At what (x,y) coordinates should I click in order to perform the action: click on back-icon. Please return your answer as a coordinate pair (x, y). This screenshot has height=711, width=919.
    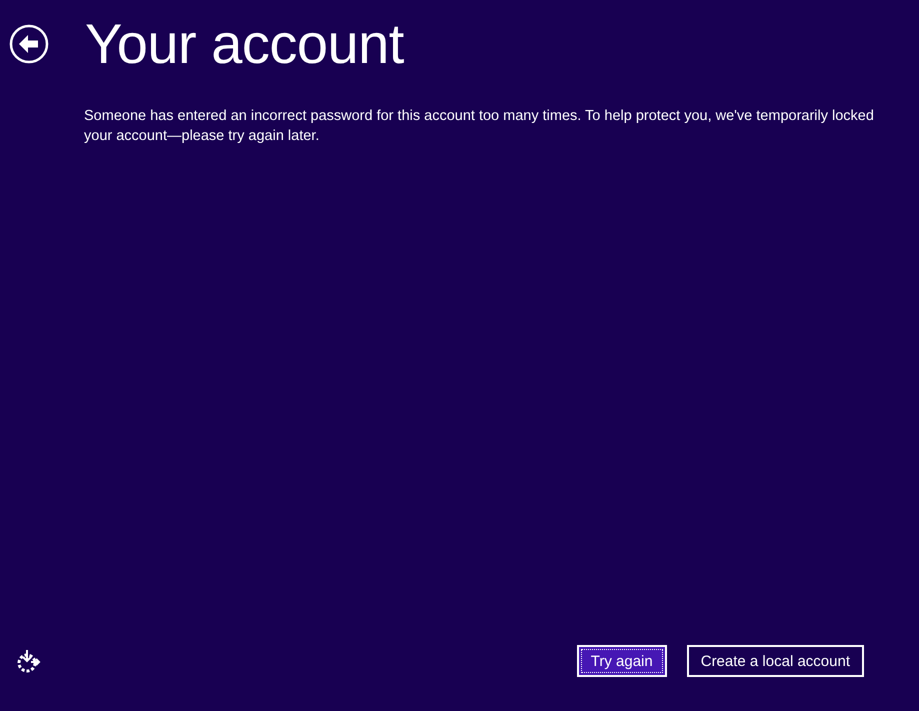
    Looking at the image, I should click on (29, 44).